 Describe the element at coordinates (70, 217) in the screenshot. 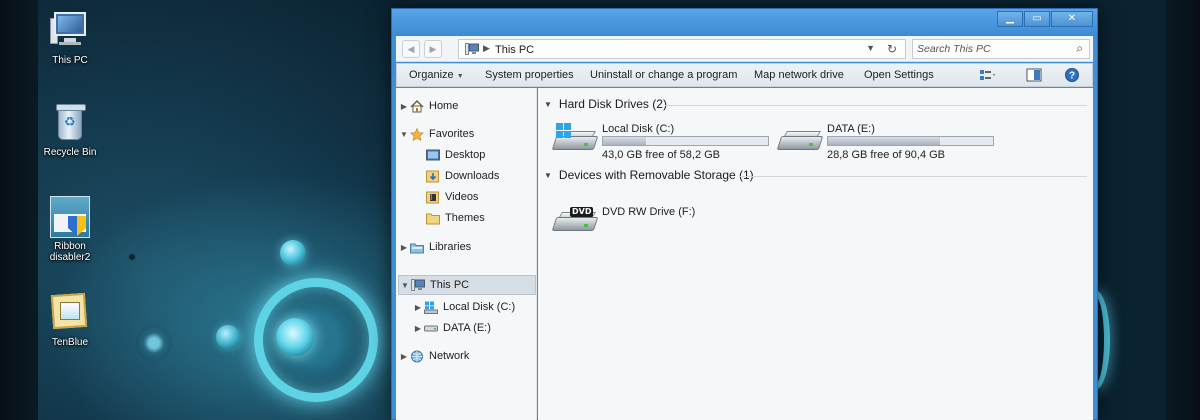

I see `ribbon-disabler-icon` at that location.